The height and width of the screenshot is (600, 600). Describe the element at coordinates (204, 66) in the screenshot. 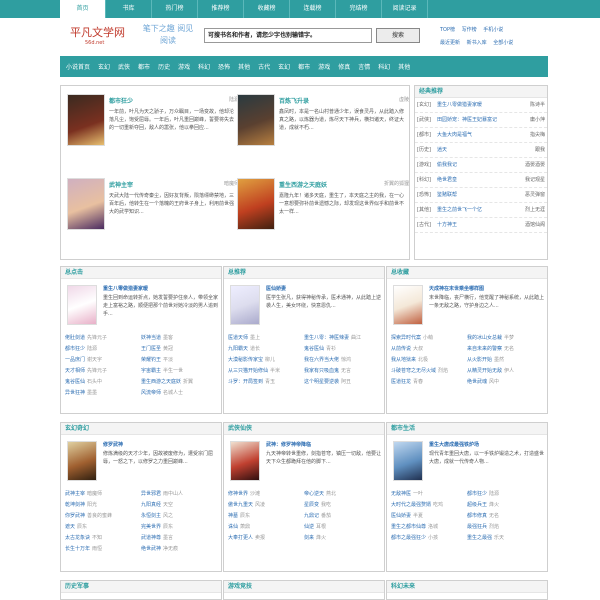

I see `category-link: 科幻` at that location.